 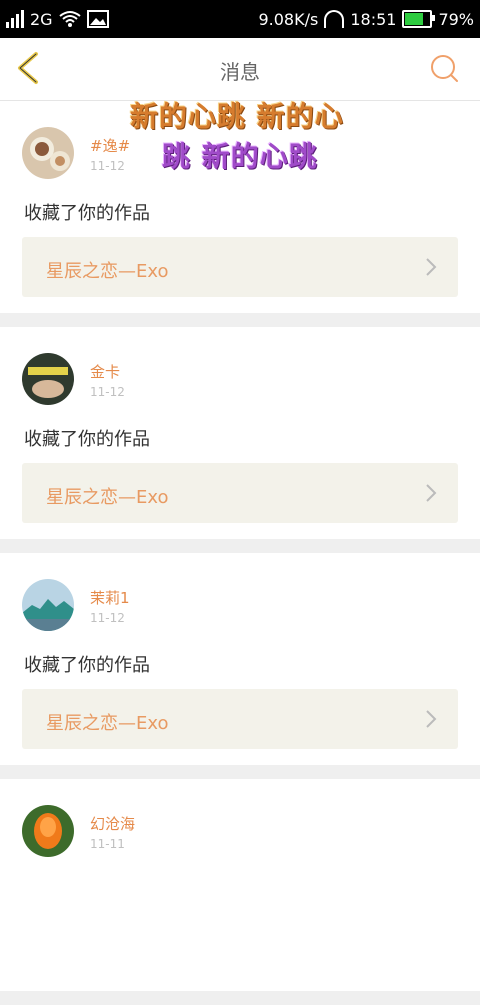 I want to click on signal-icon, so click(x=15, y=19).